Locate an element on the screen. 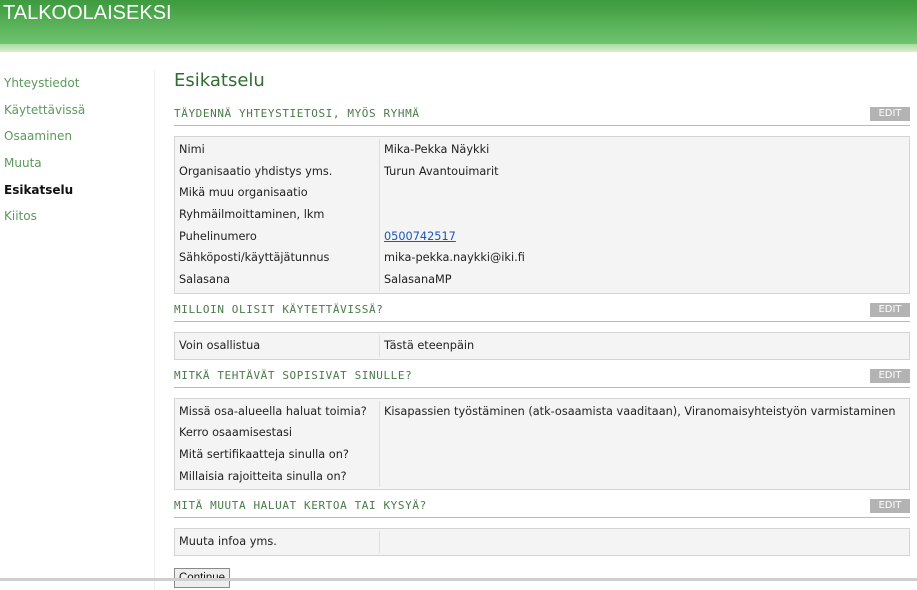 This screenshot has height=590, width=917. section-header: MITÄ MUUTA HALUAT KERTOA TAI KYSYÄ? EDIT is located at coordinates (542, 507).